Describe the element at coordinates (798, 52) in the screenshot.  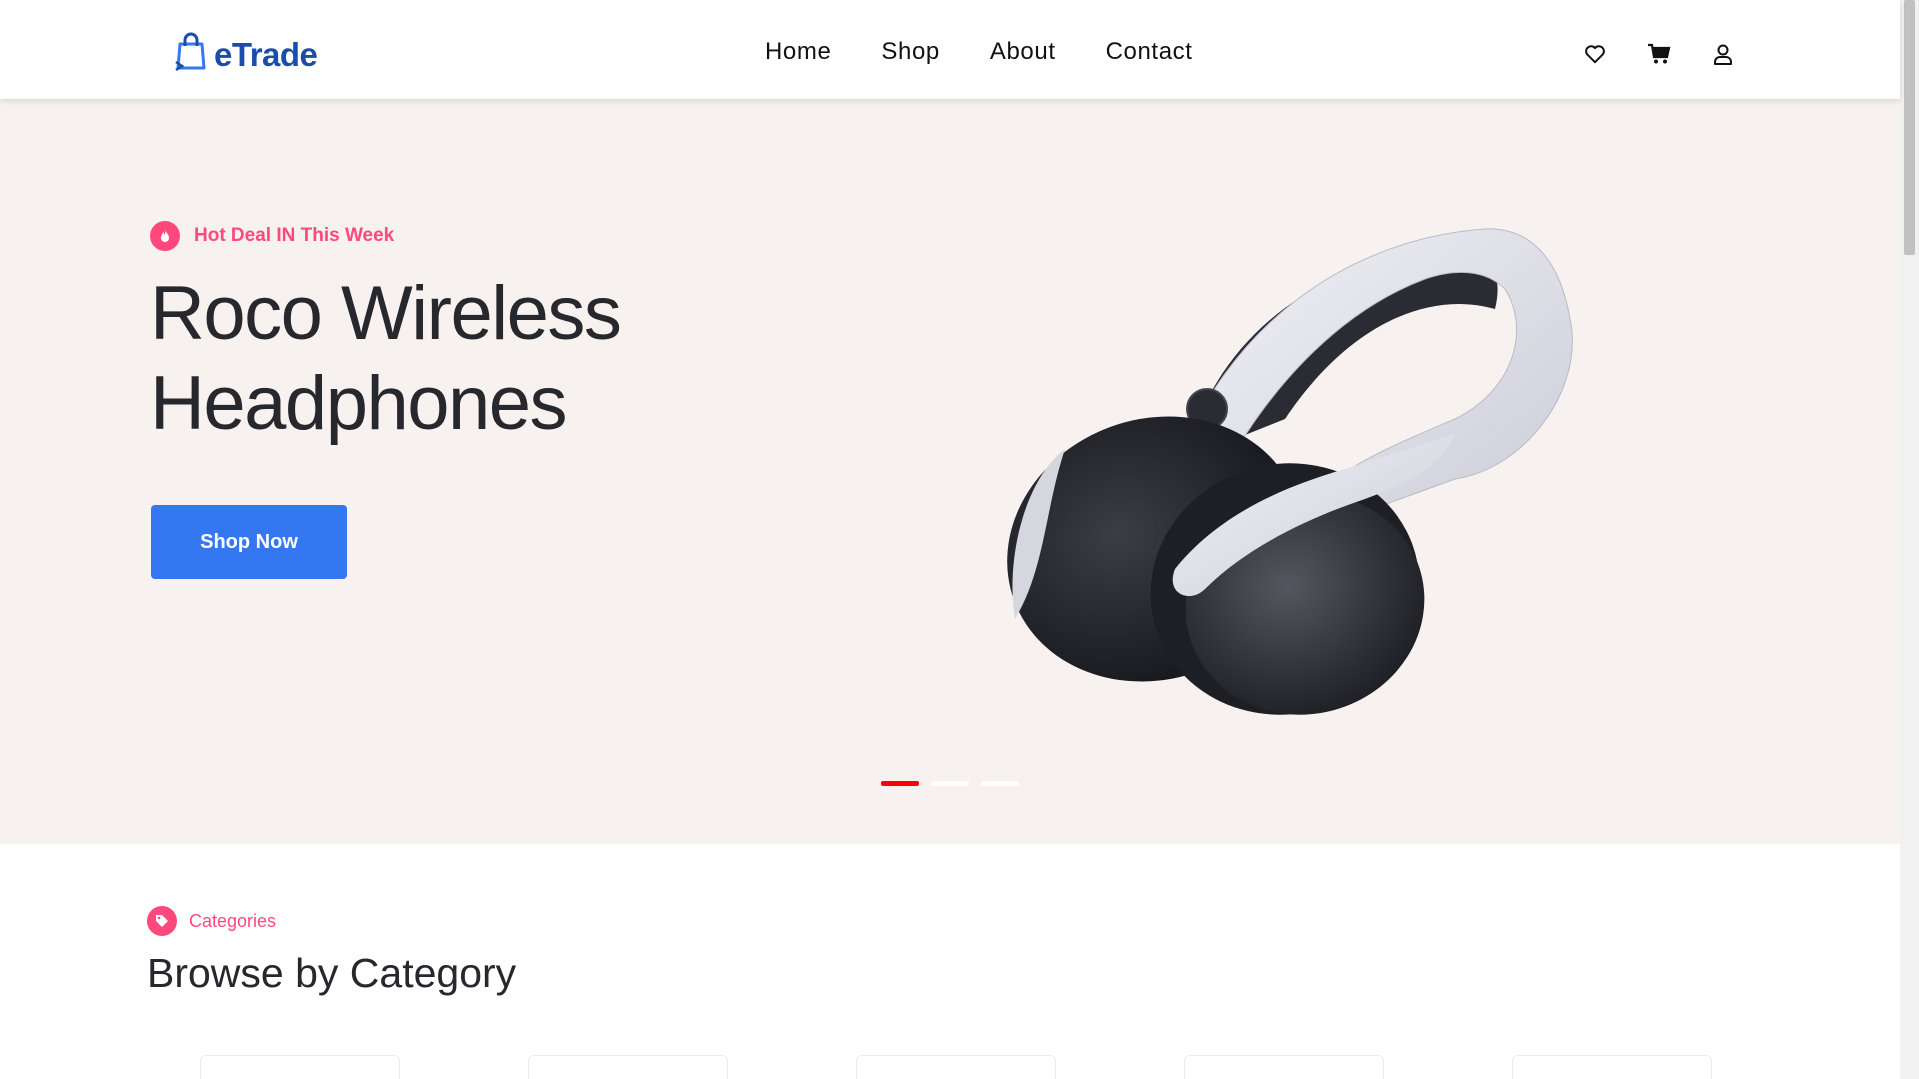
I see `nav-home: Home` at that location.